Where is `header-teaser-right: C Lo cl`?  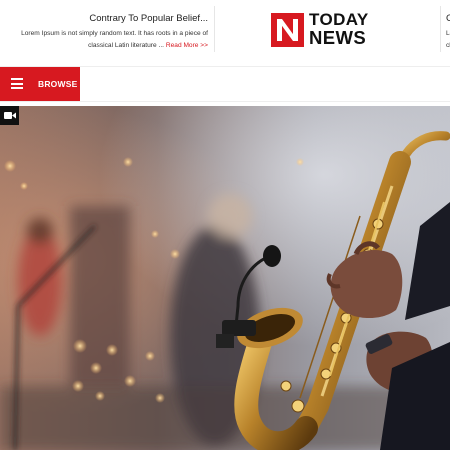 header-teaser-right: C Lo cl is located at coordinates (445, 29).